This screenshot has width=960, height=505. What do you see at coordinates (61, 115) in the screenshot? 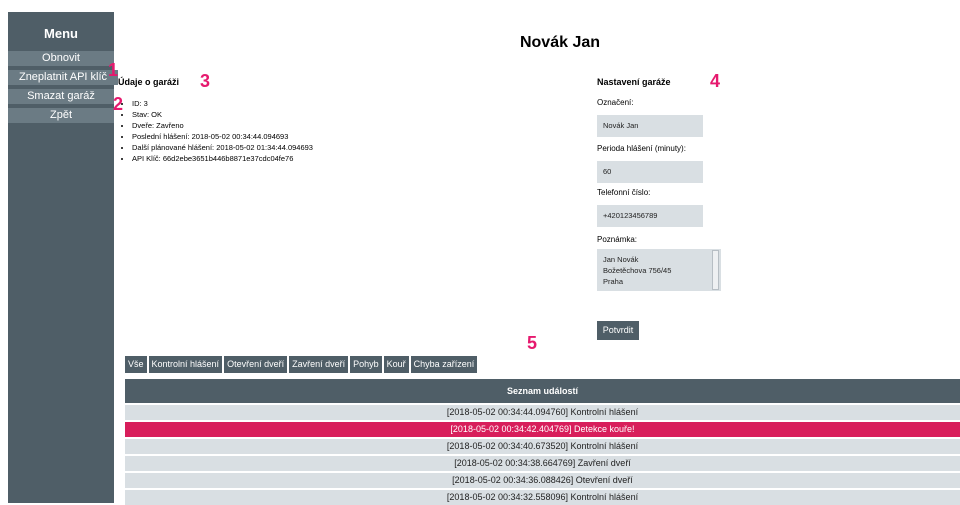
I see `sidebar-item-back: Zpět` at bounding box center [61, 115].